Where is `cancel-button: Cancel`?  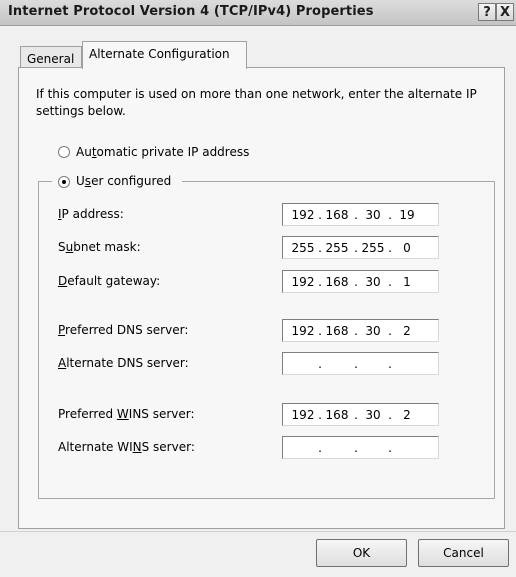 cancel-button: Cancel is located at coordinates (463, 553).